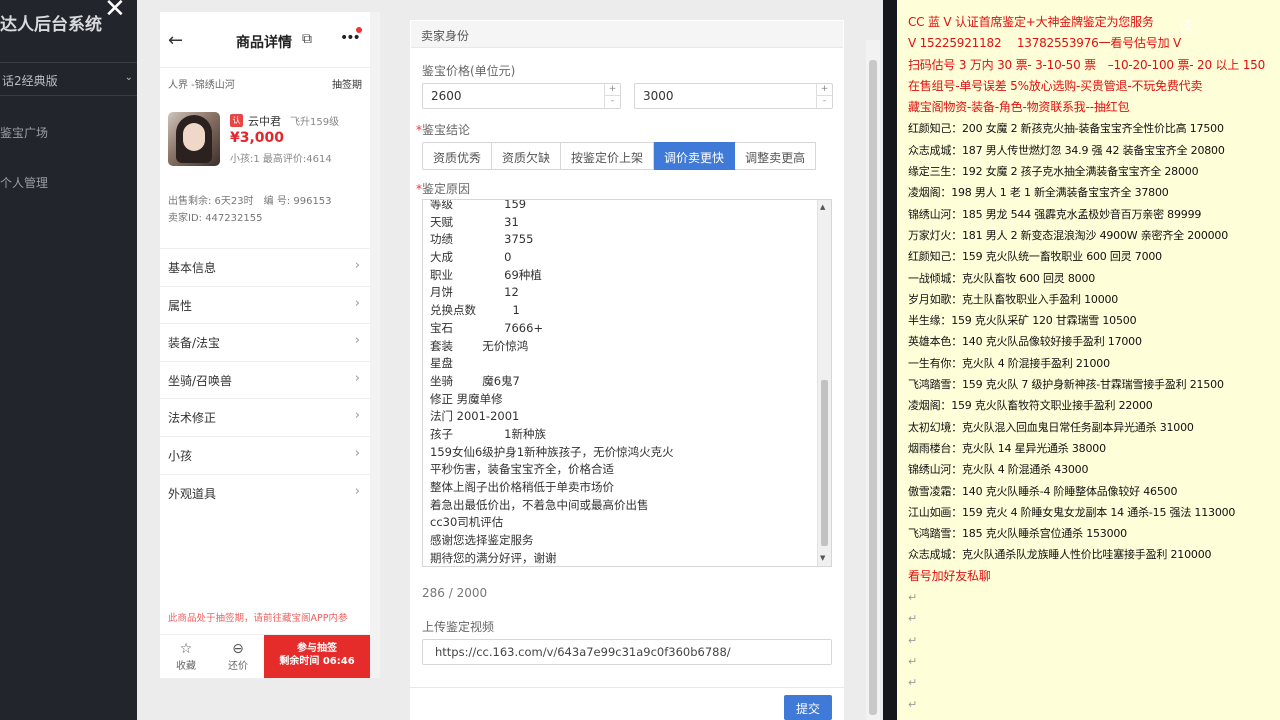 This screenshot has width=1280, height=720. I want to click on reason-scrollbar: ▲ ▼, so click(824, 383).